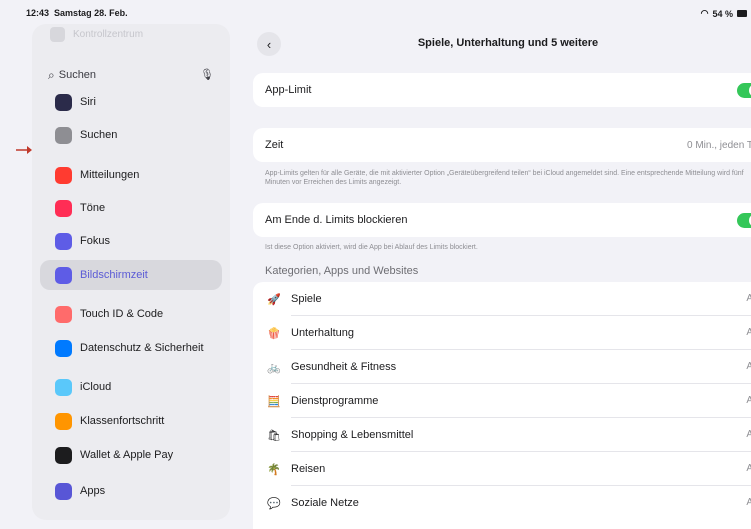  What do you see at coordinates (322, 333) in the screenshot?
I see `category-name: Unterhaltung` at bounding box center [322, 333].